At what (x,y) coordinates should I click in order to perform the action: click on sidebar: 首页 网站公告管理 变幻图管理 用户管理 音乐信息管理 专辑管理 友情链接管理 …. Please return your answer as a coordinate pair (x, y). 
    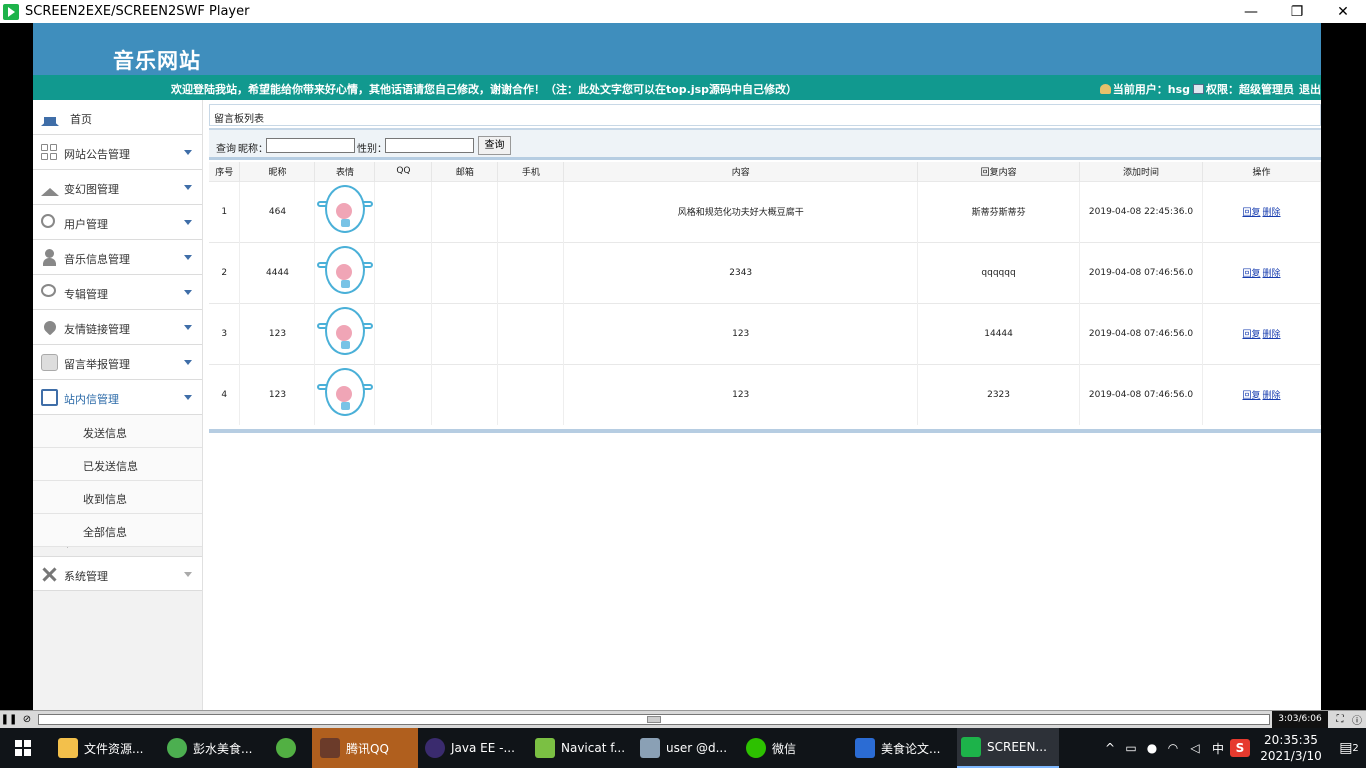
    Looking at the image, I should click on (118, 405).